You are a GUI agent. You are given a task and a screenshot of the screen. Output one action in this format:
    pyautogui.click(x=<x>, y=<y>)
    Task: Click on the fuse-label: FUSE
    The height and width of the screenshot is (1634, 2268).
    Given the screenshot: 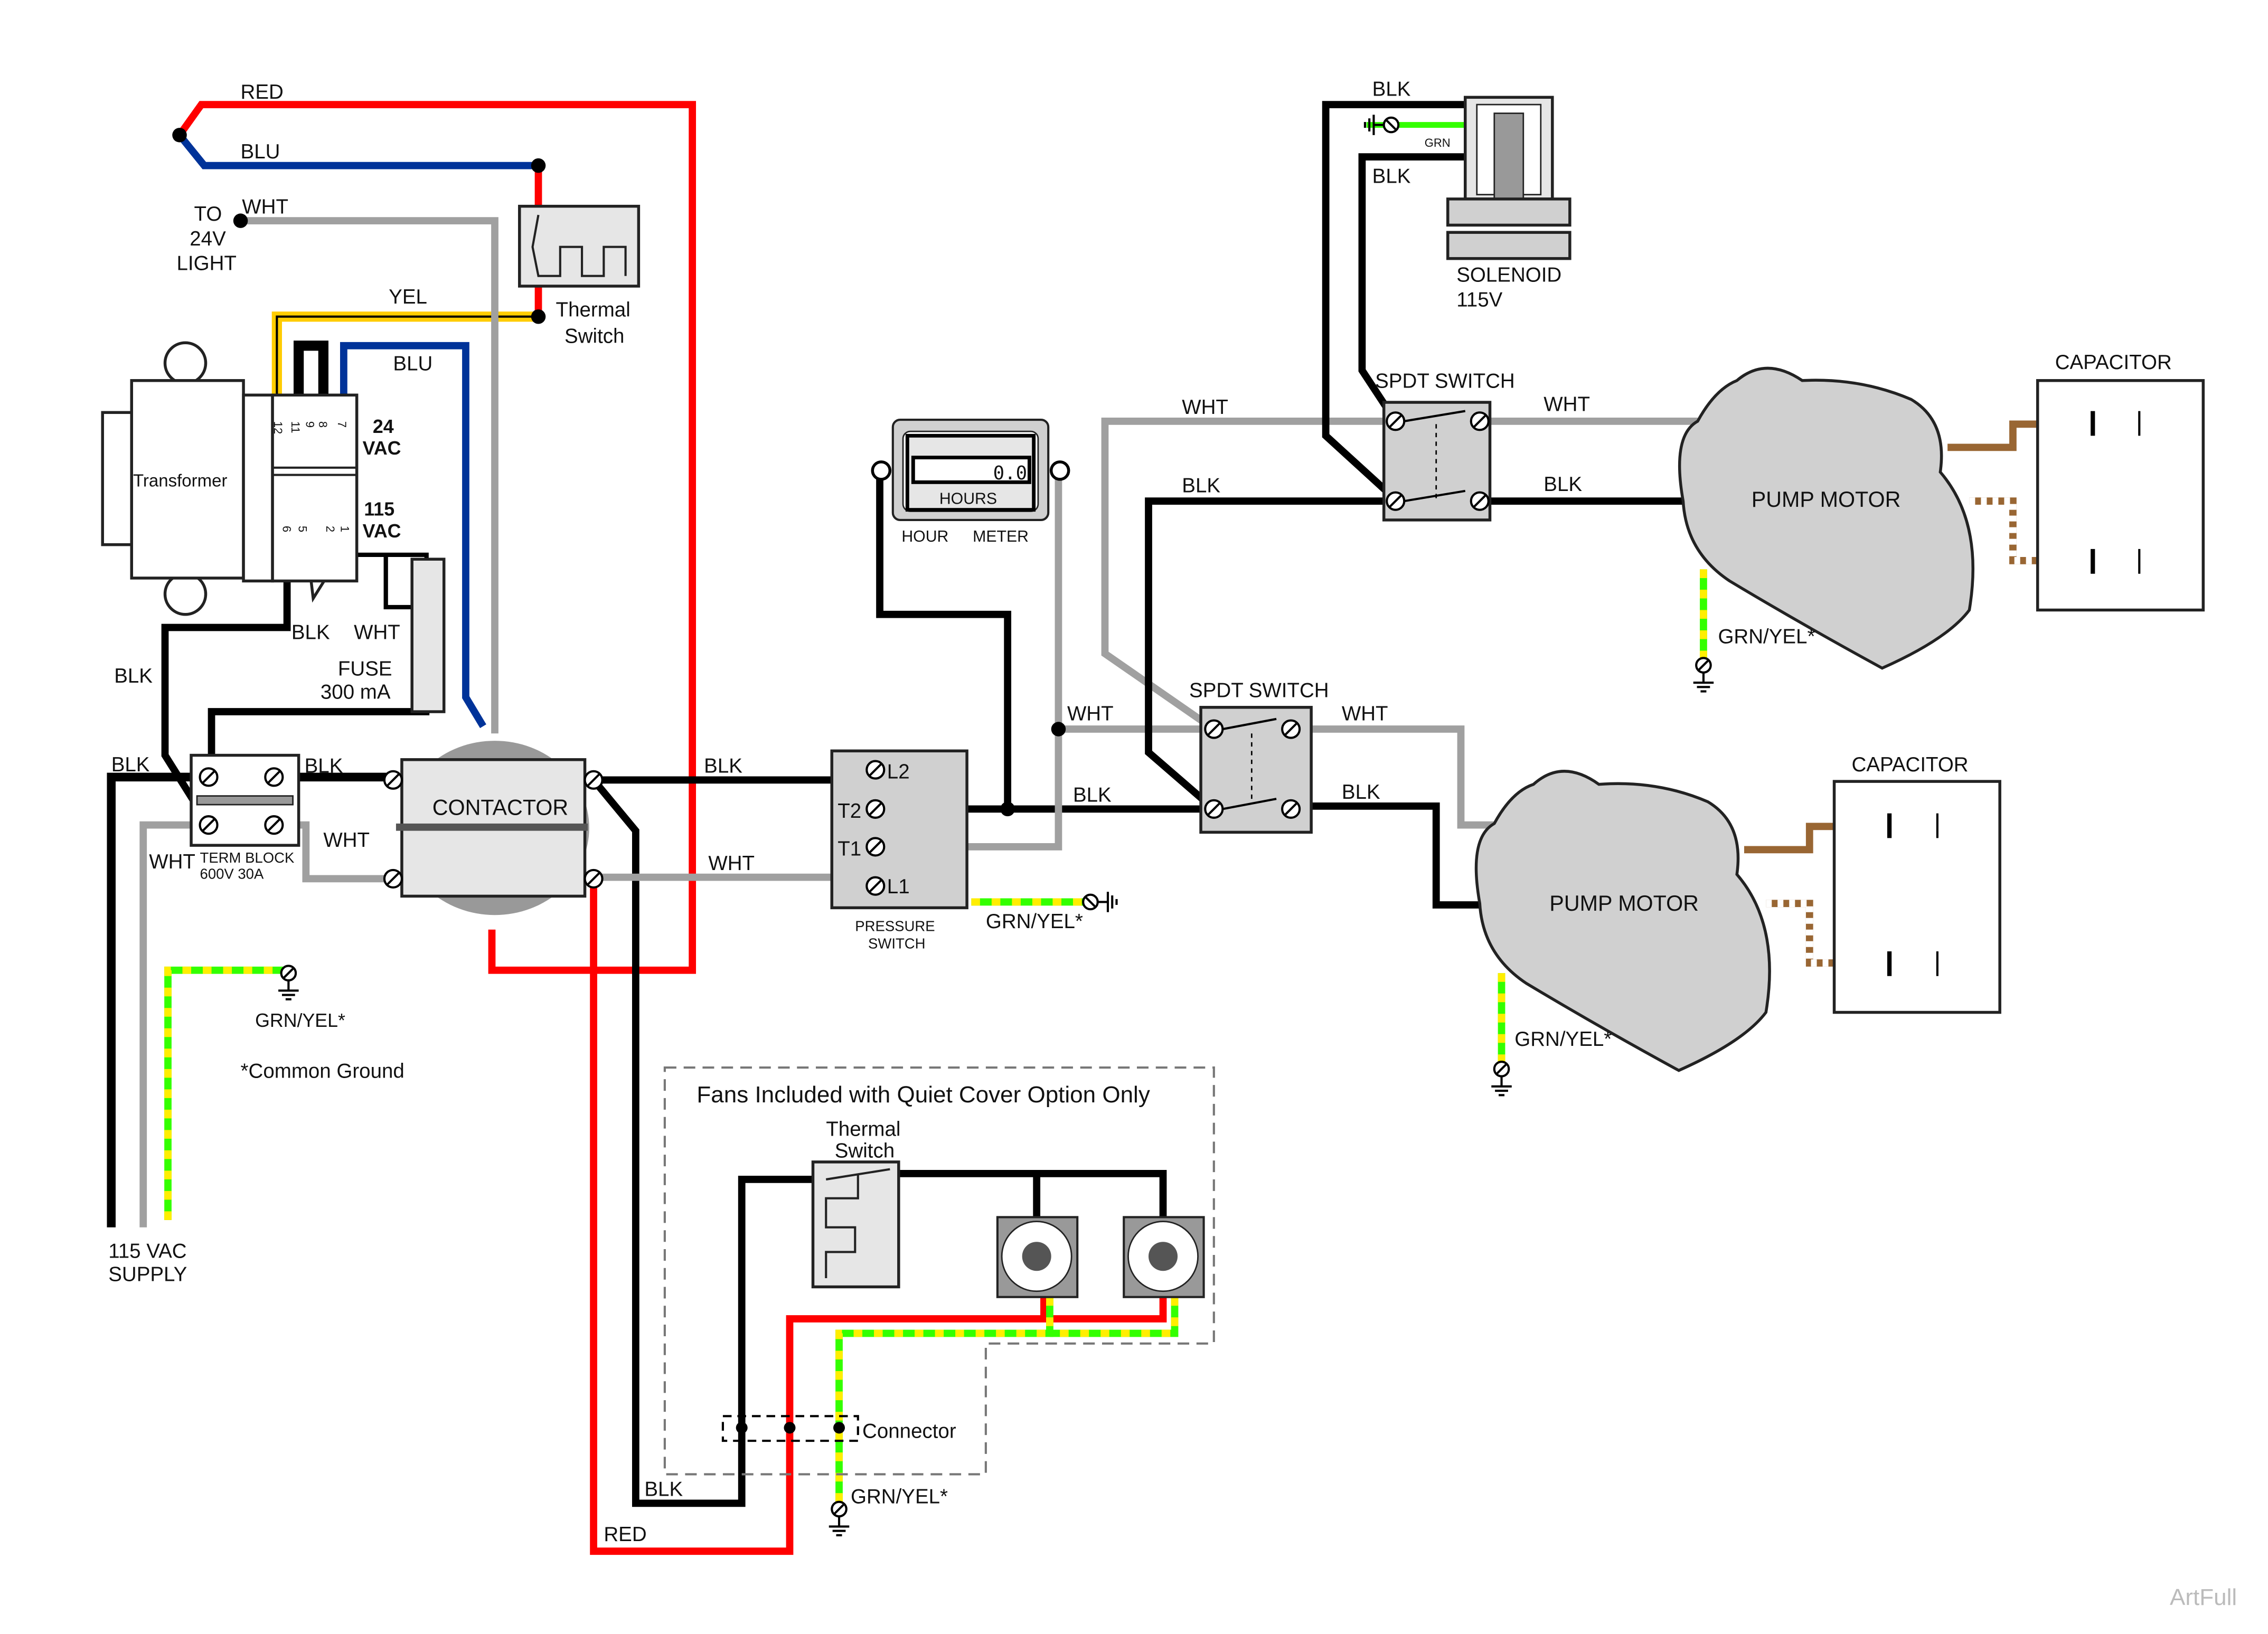 What is the action you would take?
    pyautogui.click(x=365, y=668)
    